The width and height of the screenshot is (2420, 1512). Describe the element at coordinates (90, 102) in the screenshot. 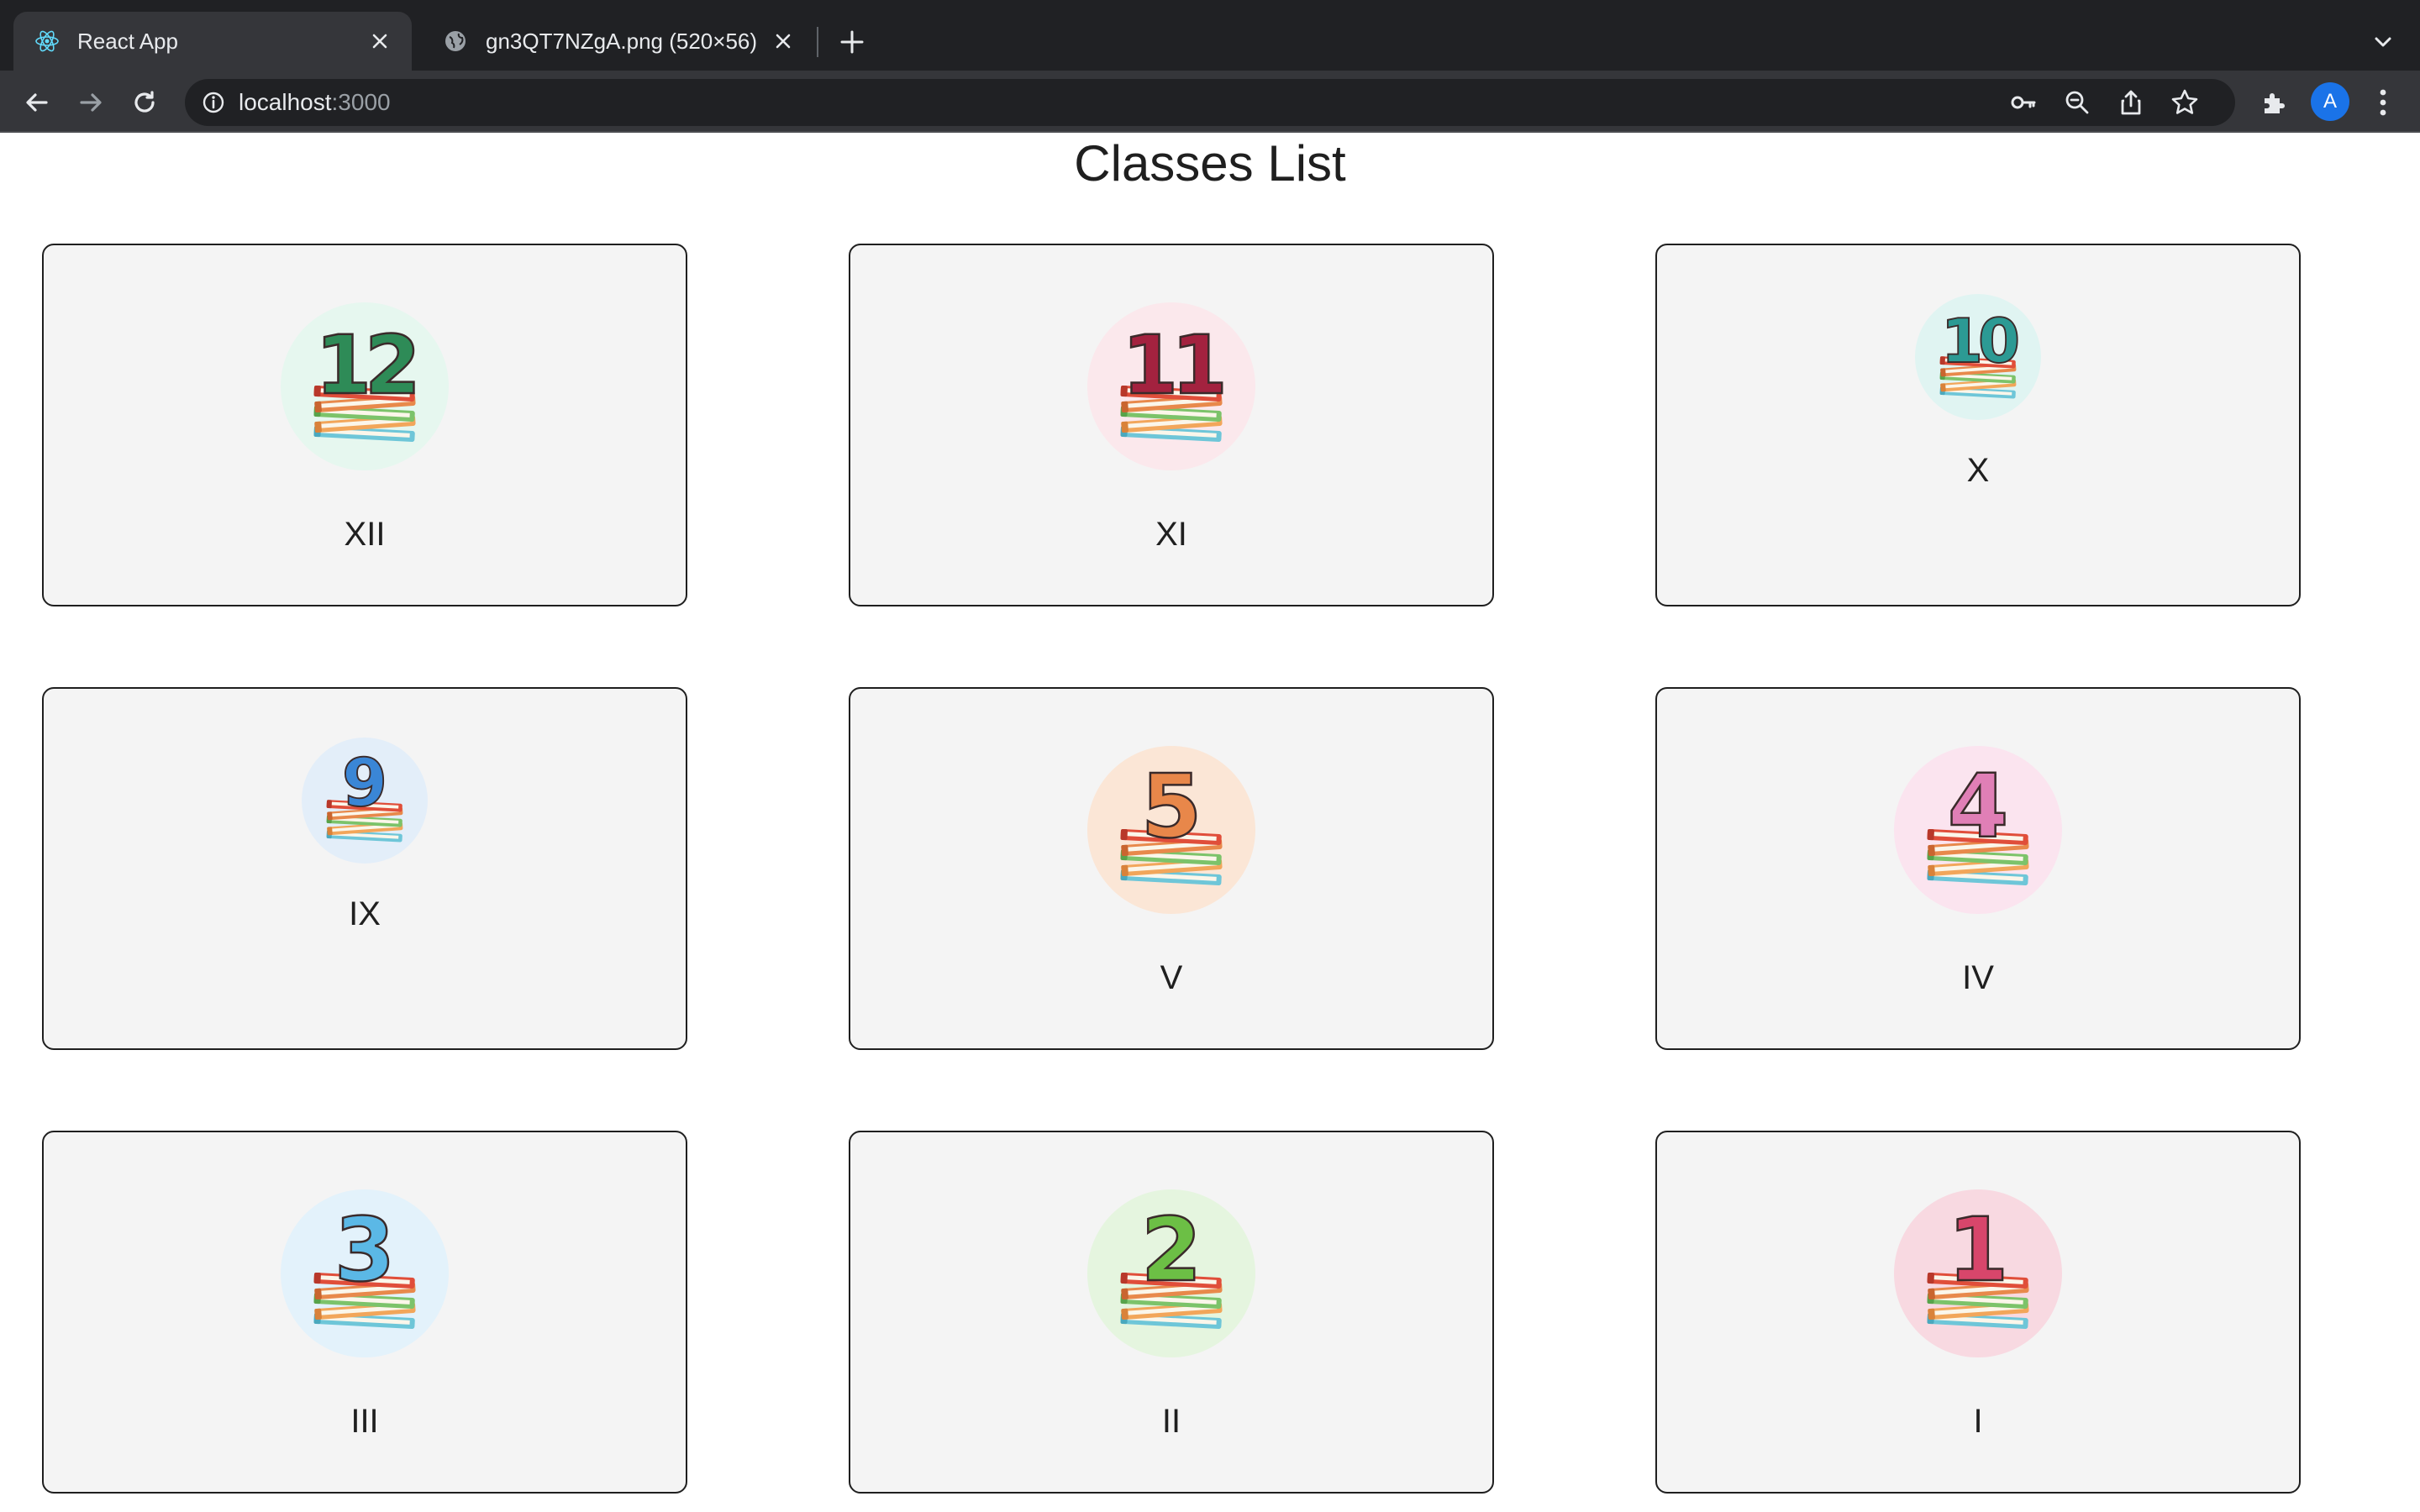

I see `forward-arrow-icon` at that location.